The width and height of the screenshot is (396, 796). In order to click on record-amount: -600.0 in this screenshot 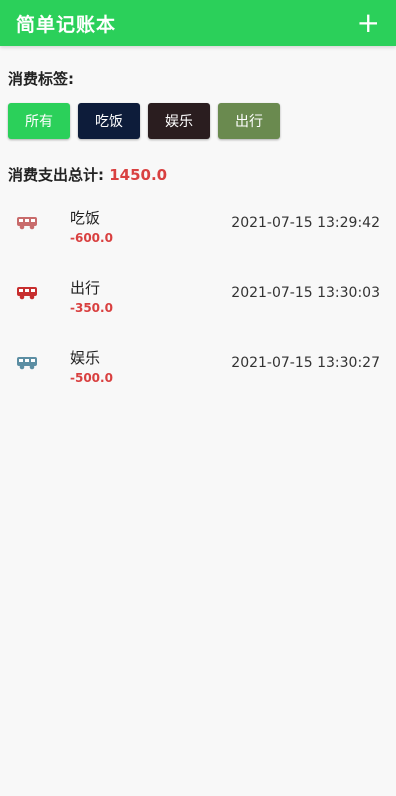, I will do `click(91, 238)`.